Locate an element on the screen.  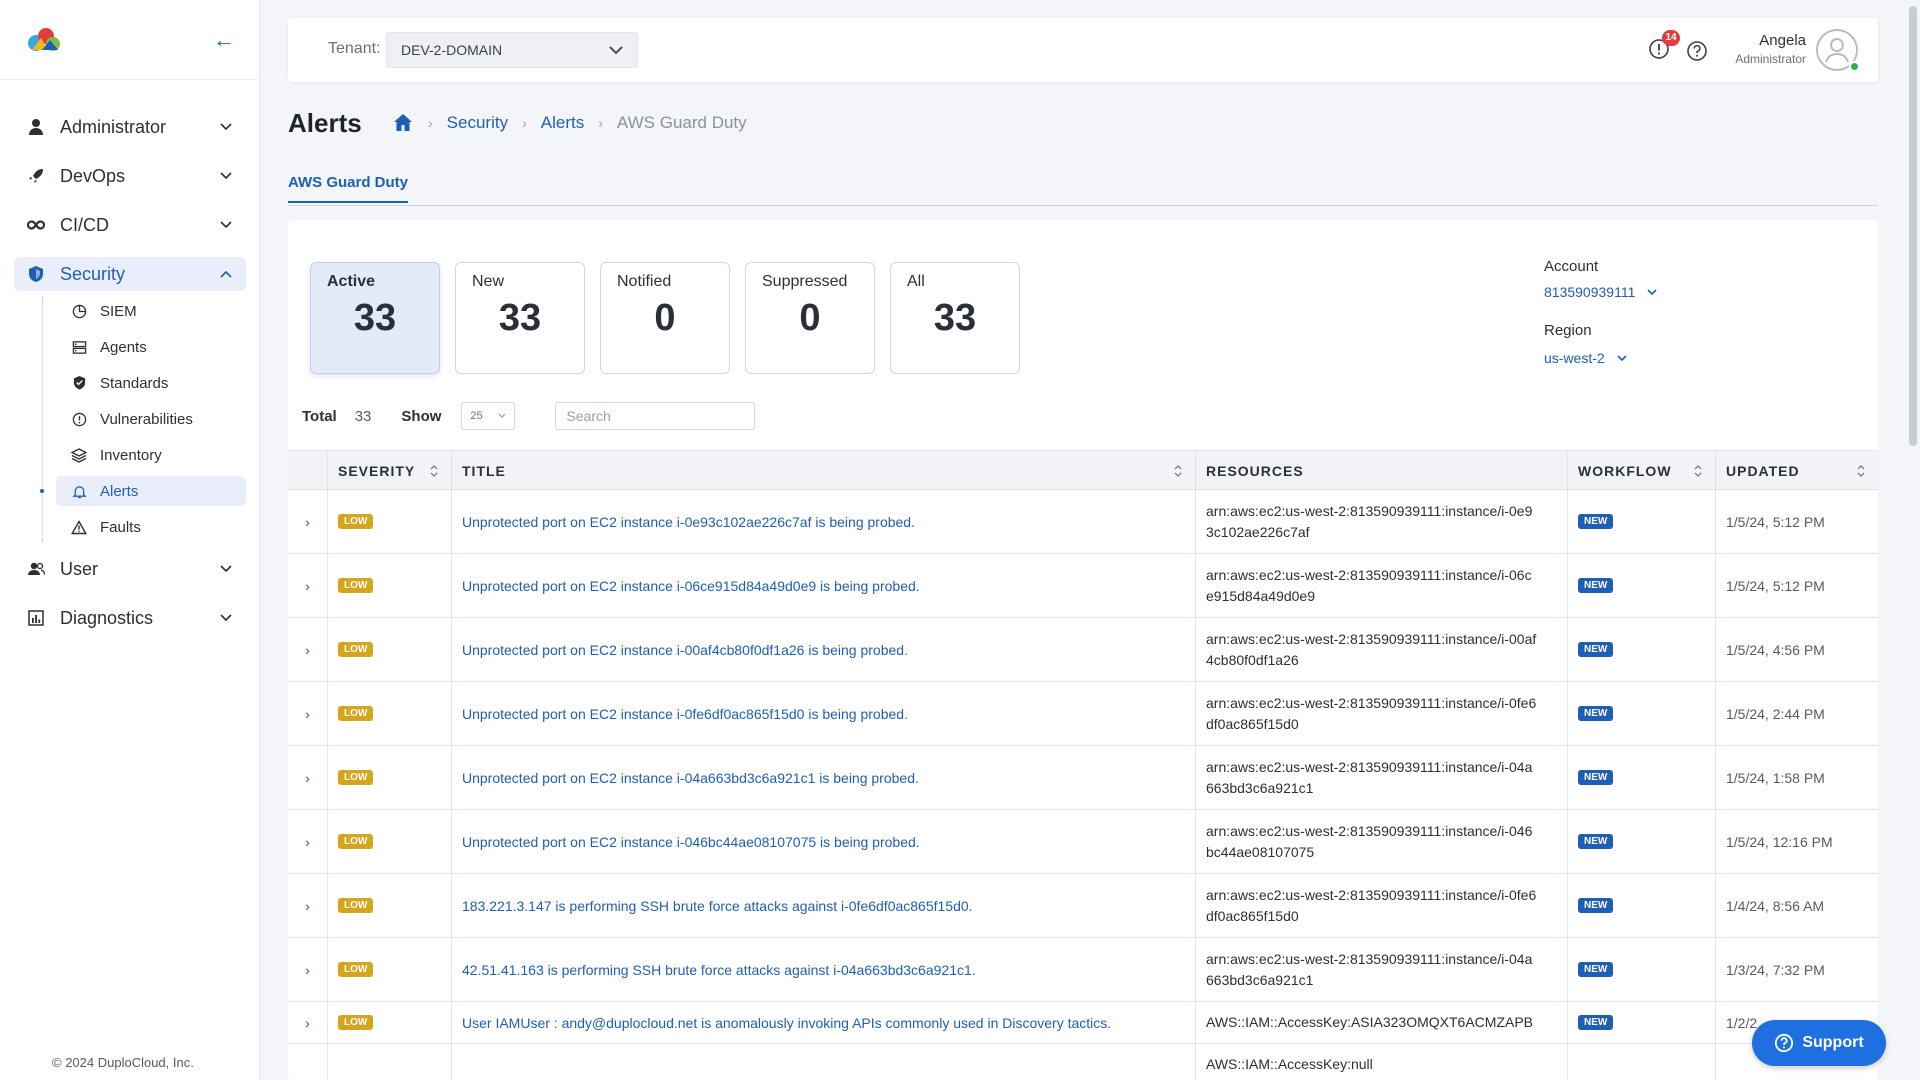
resource-cell: AWS::IAM::AccessKey:ASIA323OMQXT6ACMZAPB is located at coordinates (1382, 1022).